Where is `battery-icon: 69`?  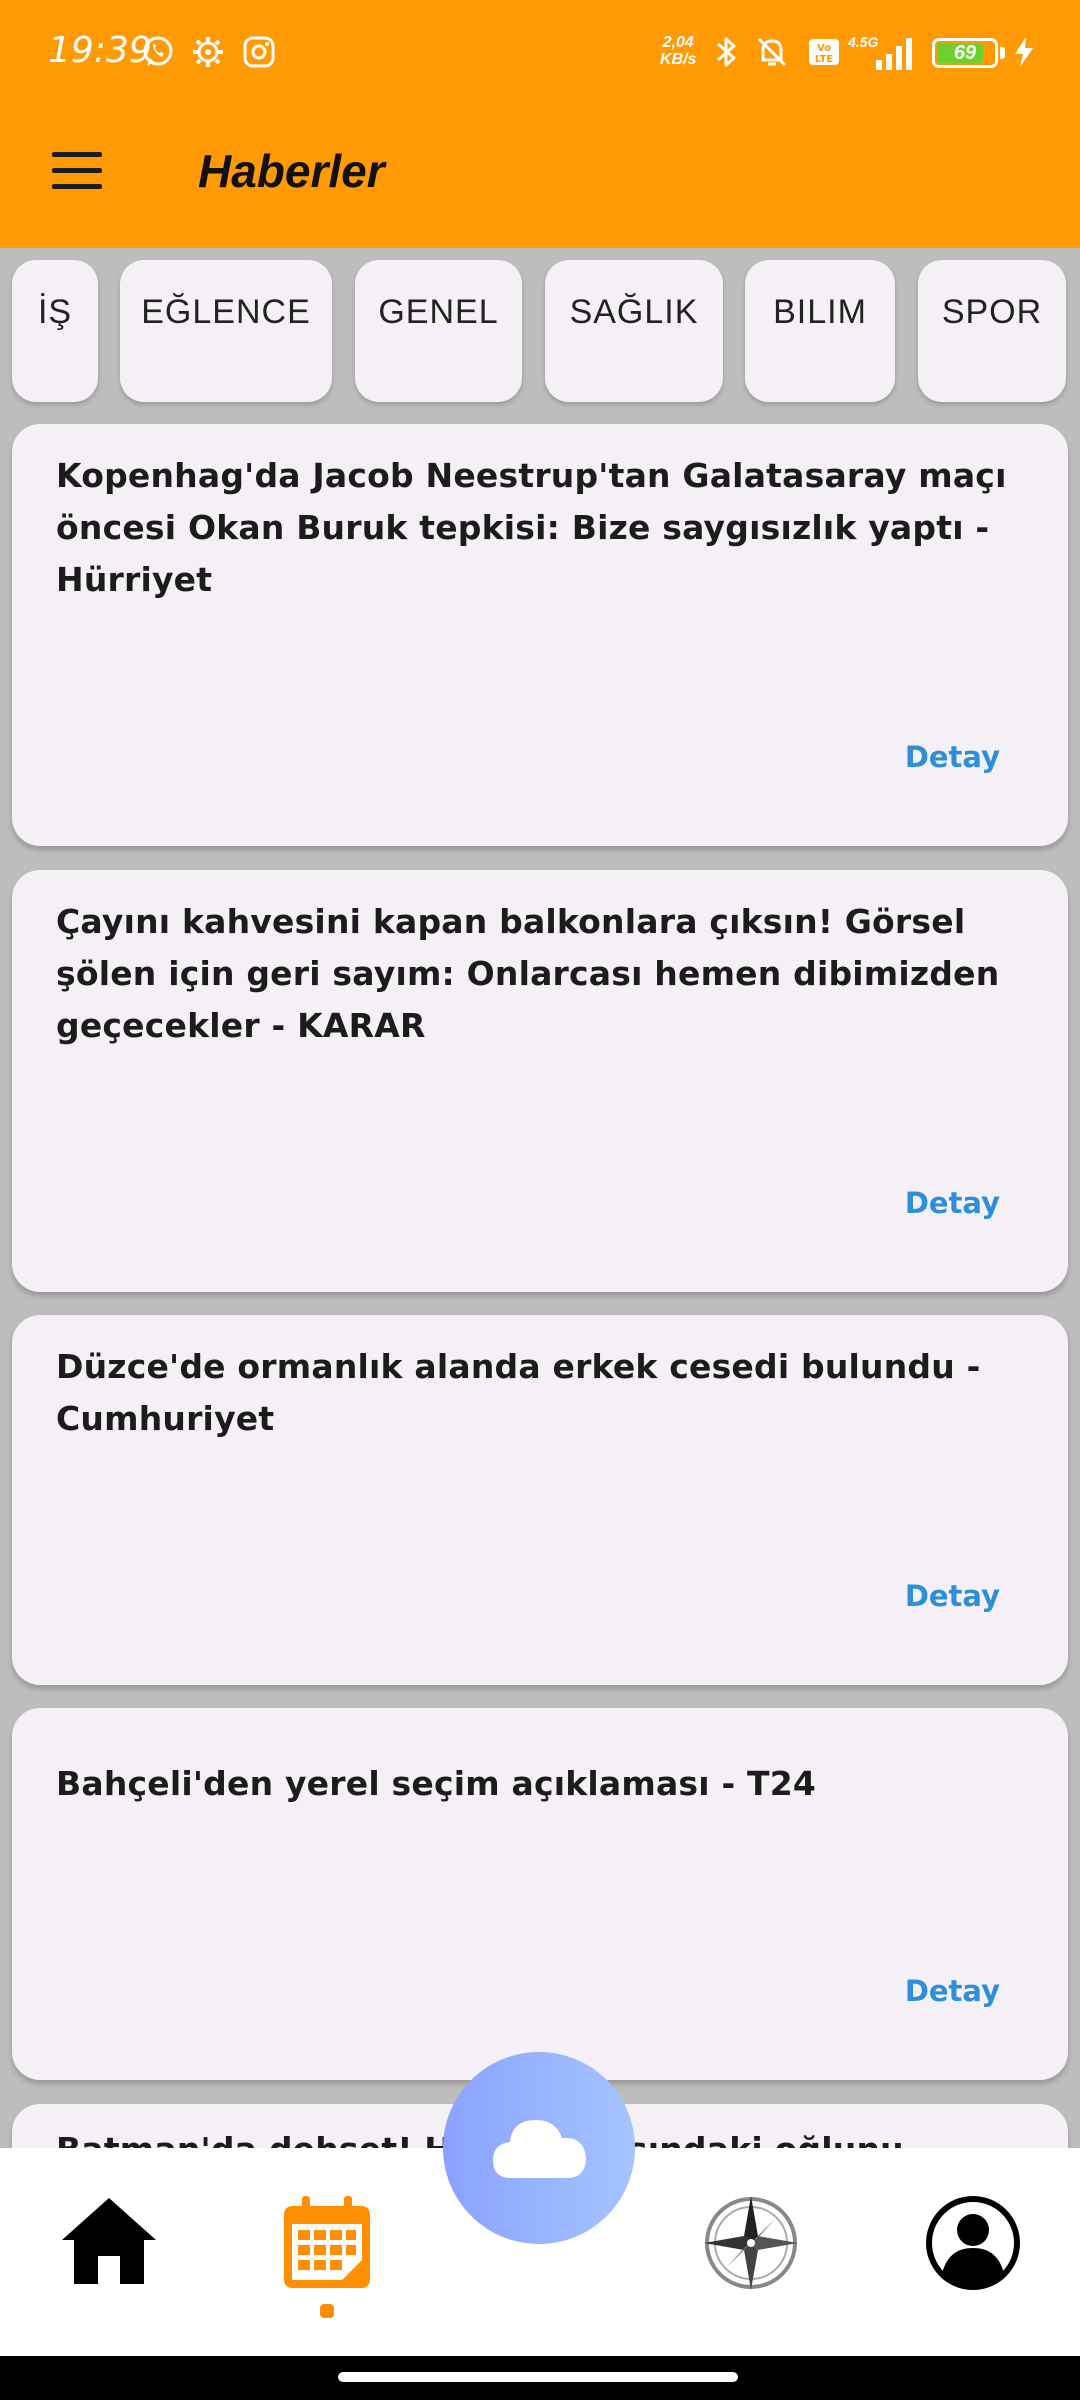
battery-icon: 69 is located at coordinates (965, 53).